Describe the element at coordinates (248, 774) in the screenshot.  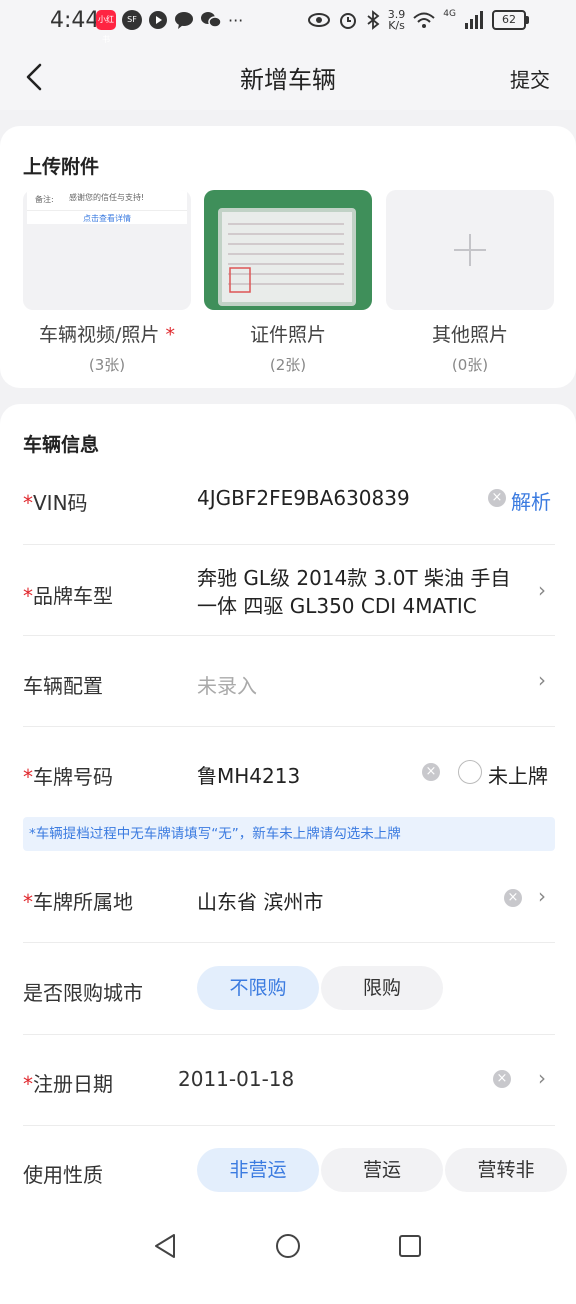
I see `plate-input: 鲁MH4213` at that location.